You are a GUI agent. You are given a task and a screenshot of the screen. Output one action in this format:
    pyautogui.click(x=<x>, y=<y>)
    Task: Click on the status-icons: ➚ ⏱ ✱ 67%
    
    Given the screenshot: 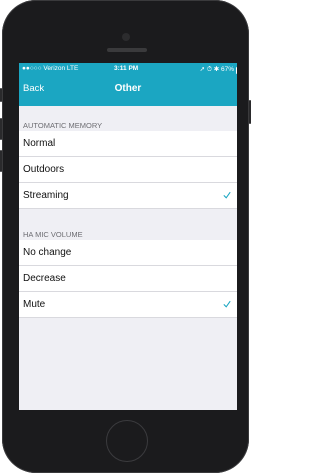 What is the action you would take?
    pyautogui.click(x=216, y=69)
    